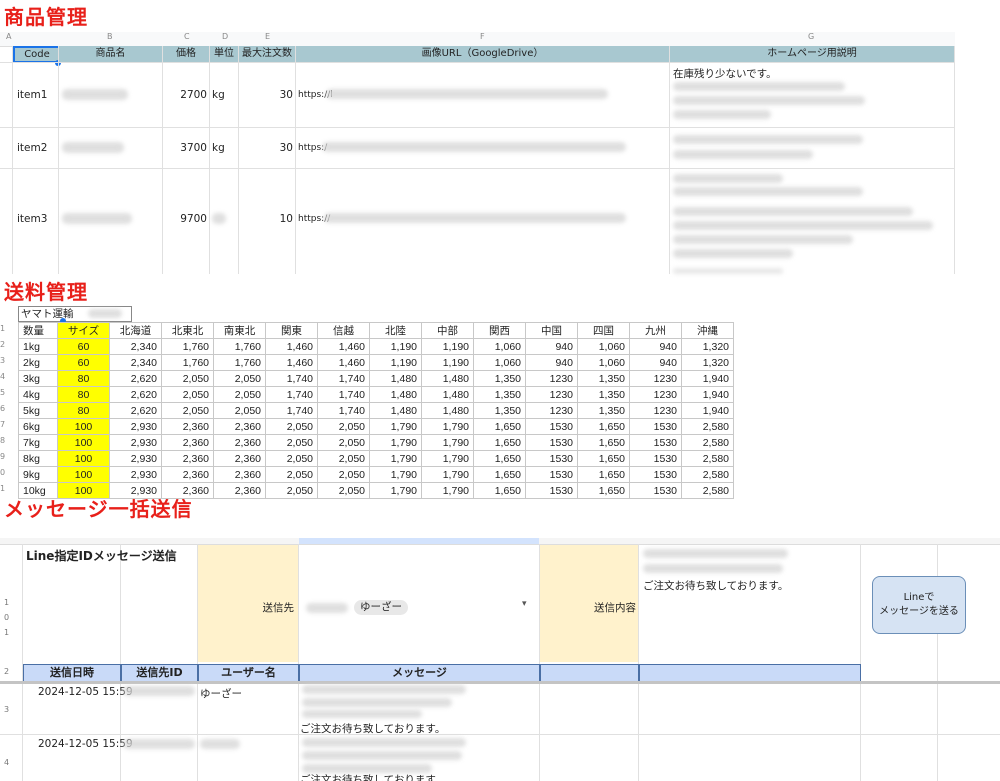 This screenshot has width=1000, height=781. Describe the element at coordinates (343, 330) in the screenshot. I see `shipping-header-cell: 信越` at that location.